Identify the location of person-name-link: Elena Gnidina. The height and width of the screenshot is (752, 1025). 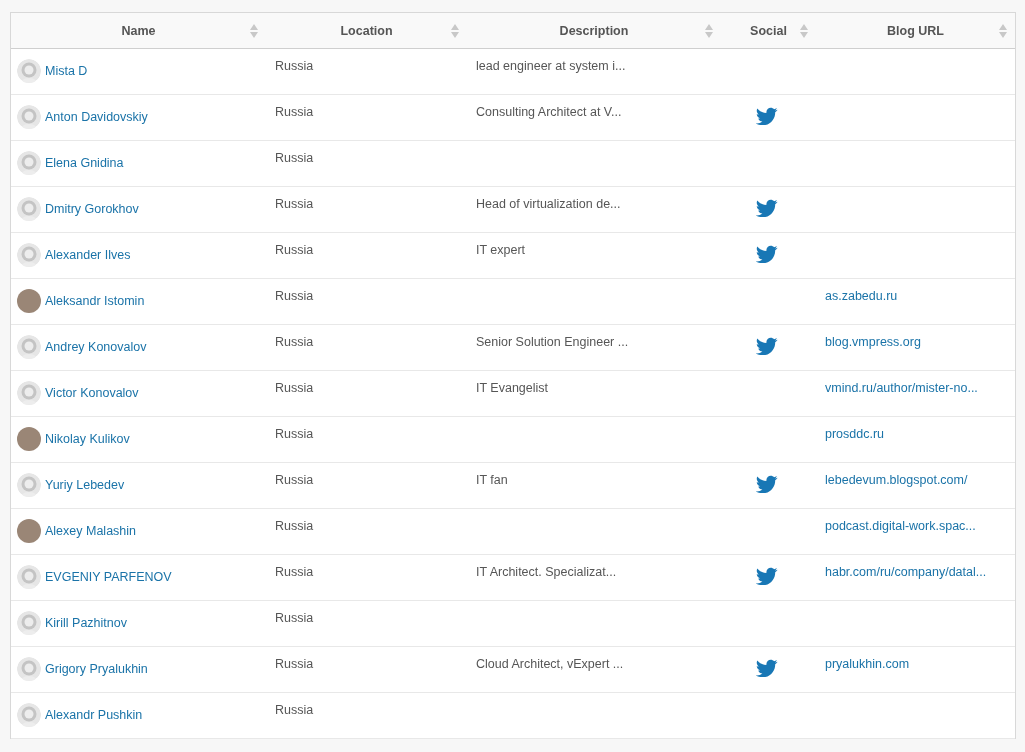
(84, 163).